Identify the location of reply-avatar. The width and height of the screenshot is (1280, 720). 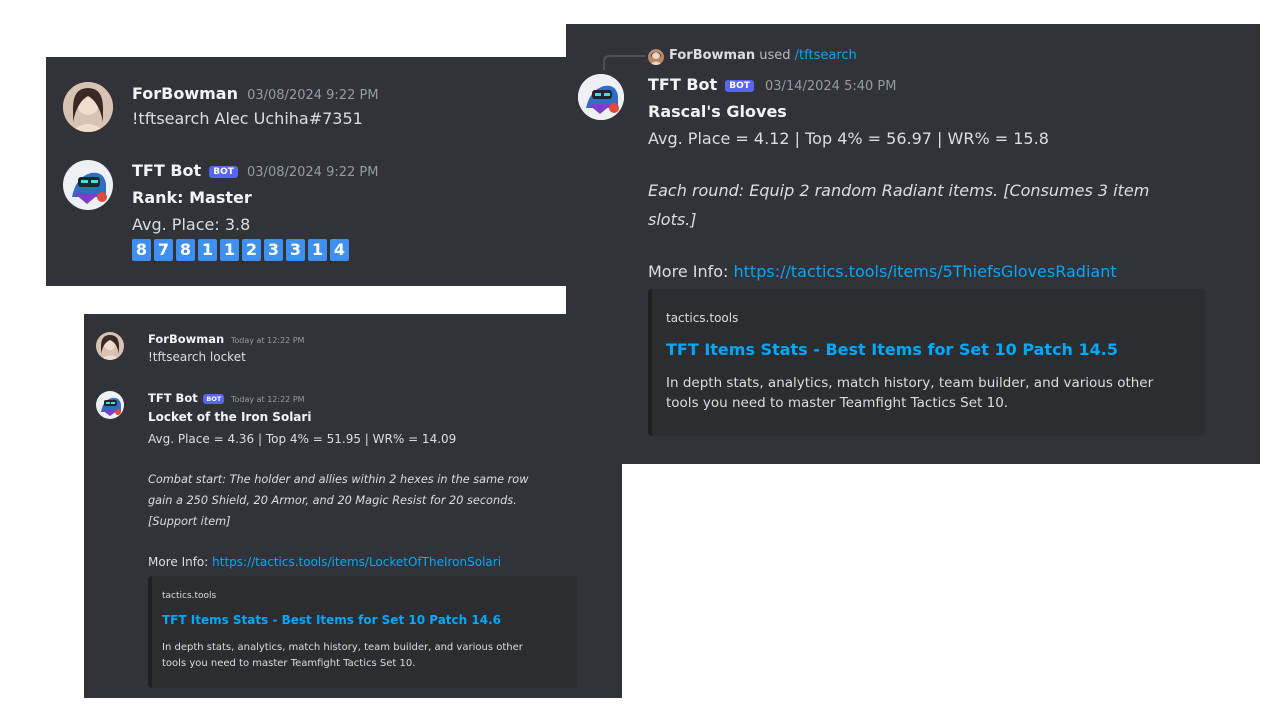
(656, 57).